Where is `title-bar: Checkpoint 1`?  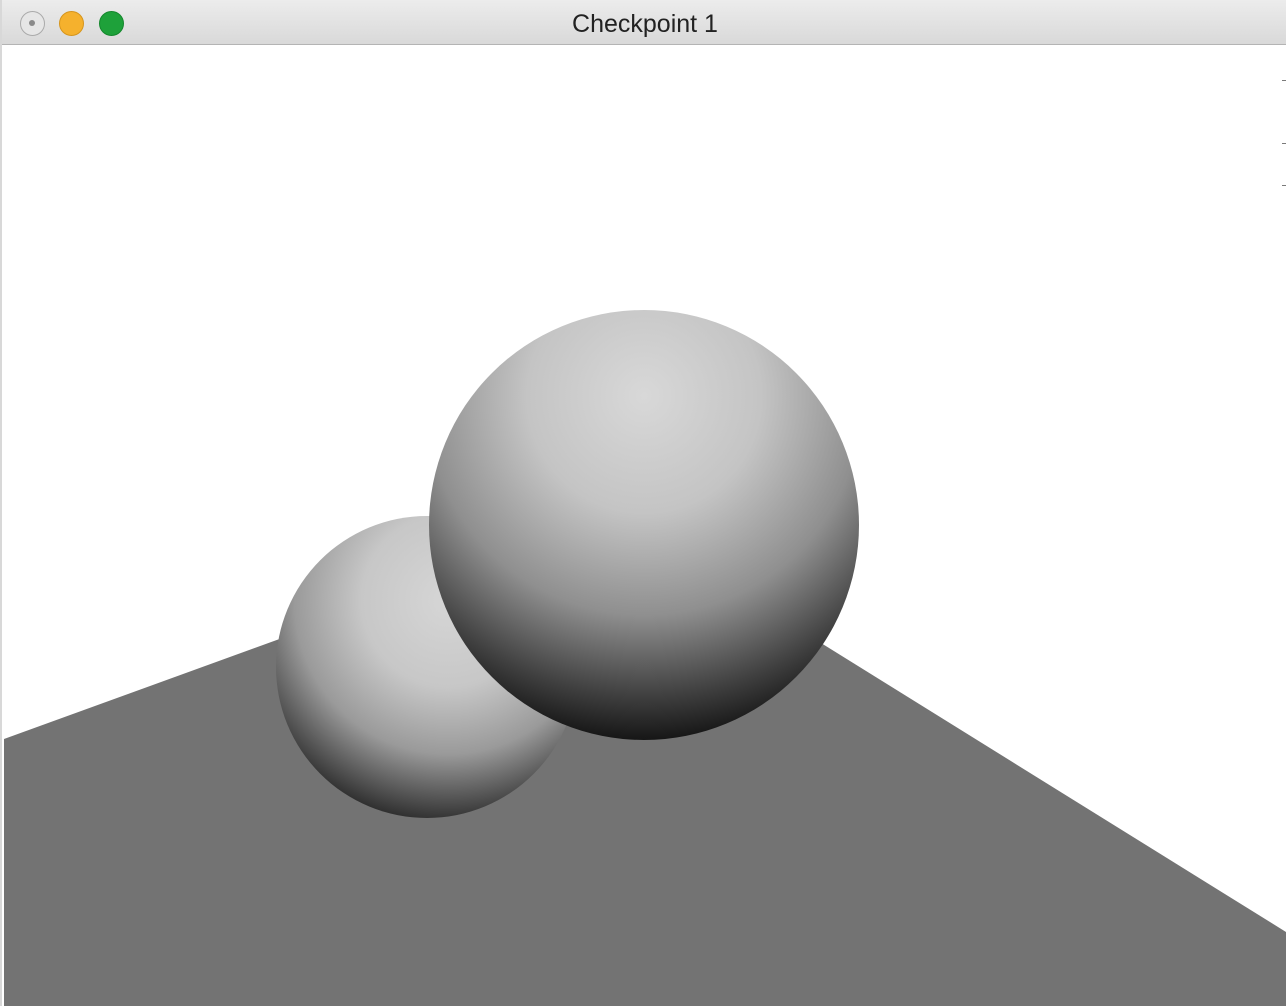 title-bar: Checkpoint 1 is located at coordinates (644, 22).